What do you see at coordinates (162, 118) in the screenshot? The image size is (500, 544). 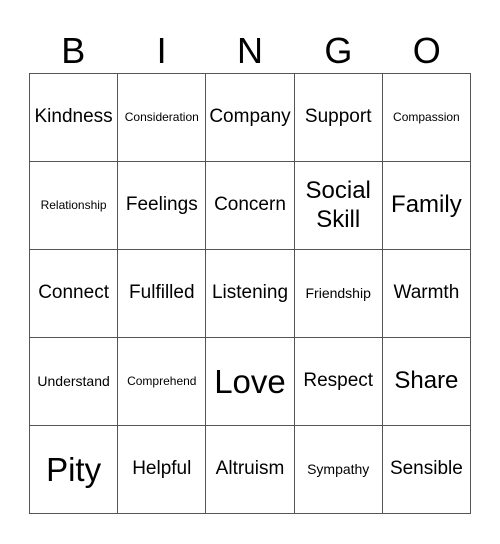 I see `bingo-cell: Consideration` at bounding box center [162, 118].